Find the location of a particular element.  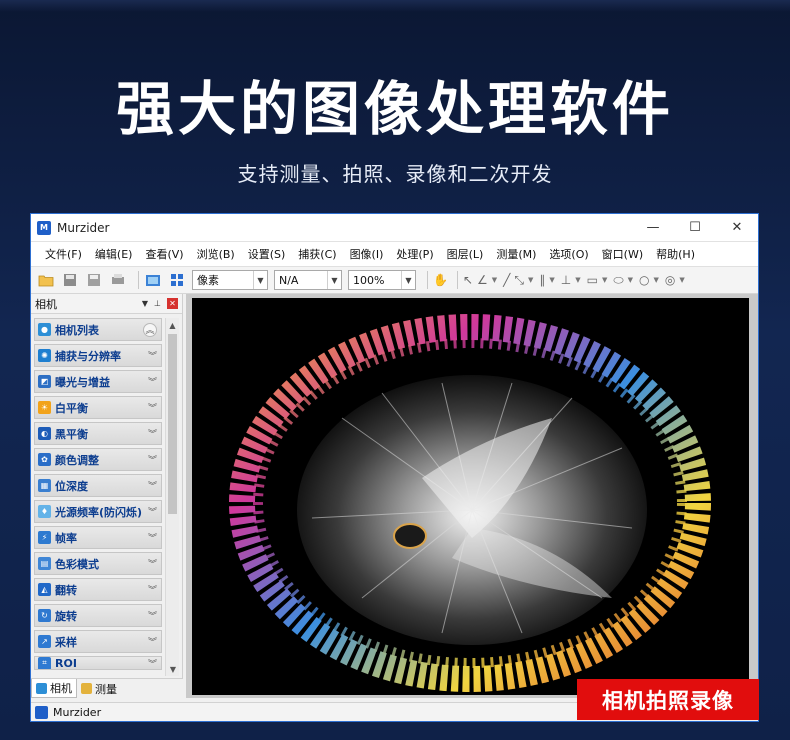

panel-item-bit-depth: ▦ 位深度 ︾ is located at coordinates (98, 485).